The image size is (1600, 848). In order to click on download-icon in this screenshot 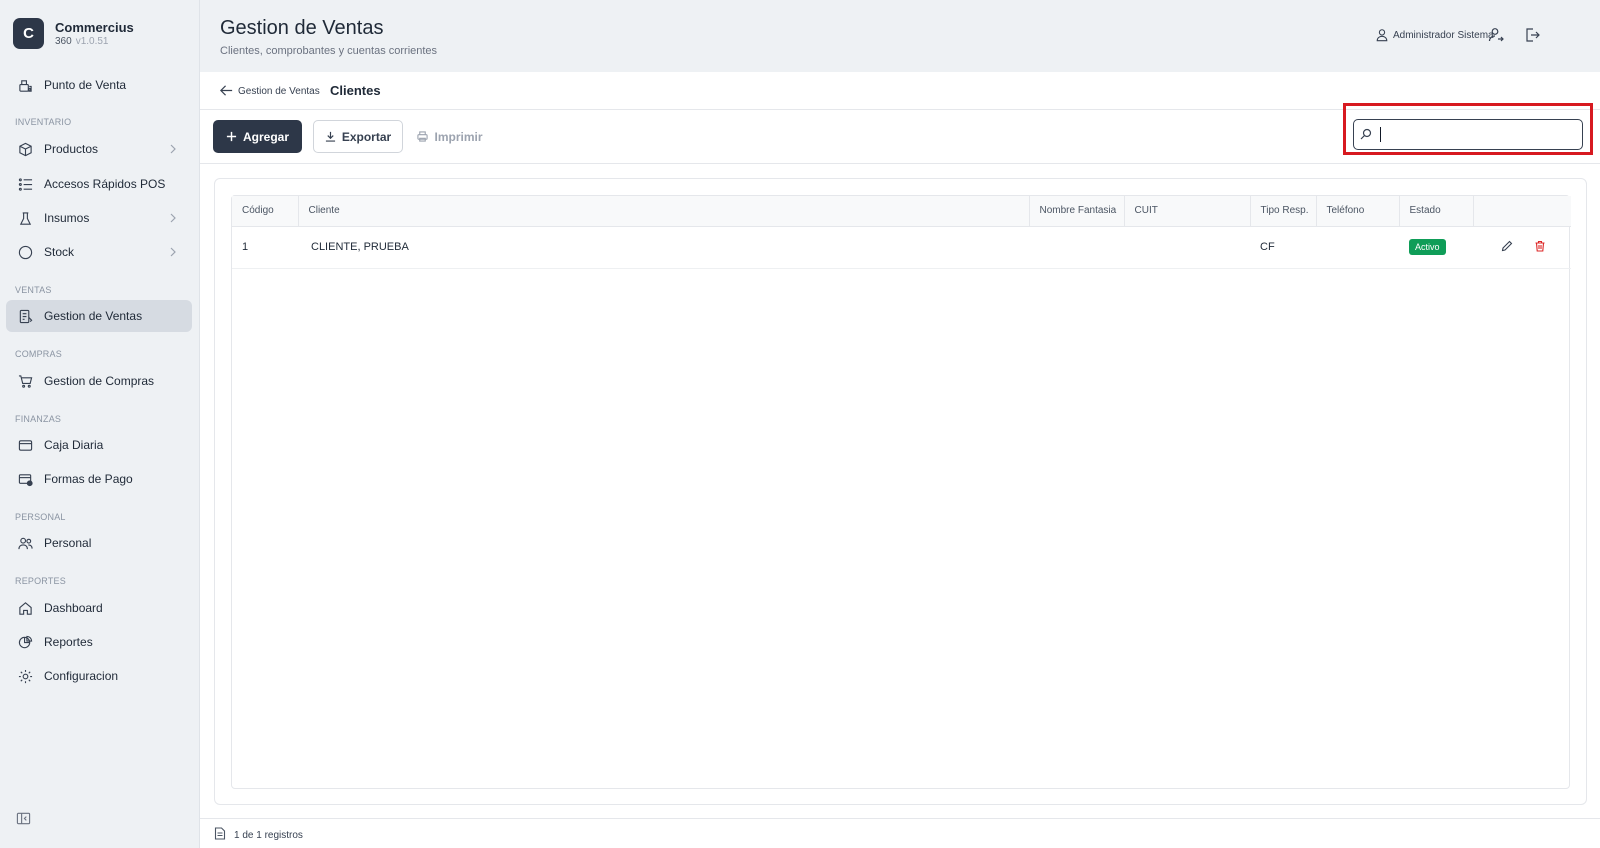, I will do `click(330, 136)`.